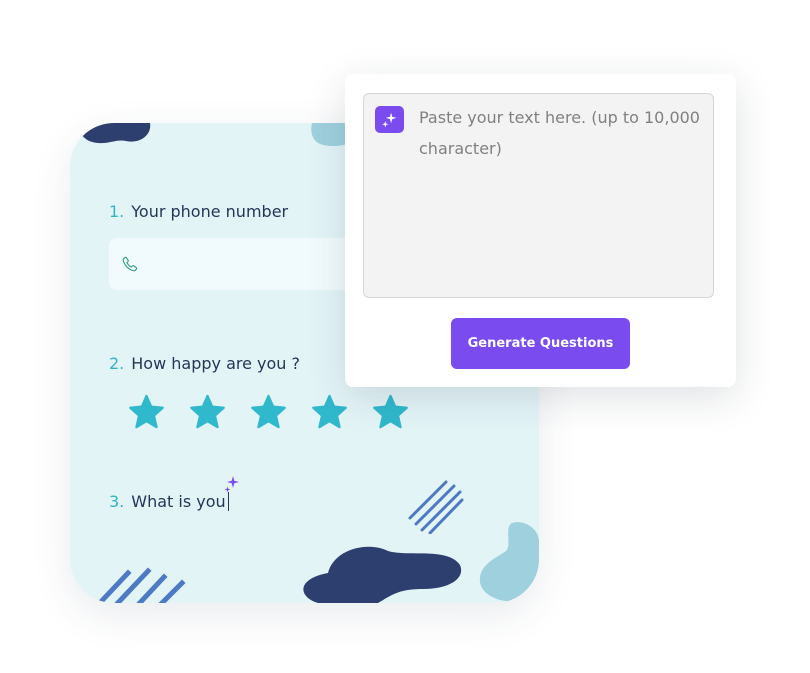 This screenshot has width=810, height=673. What do you see at coordinates (540, 343) in the screenshot?
I see `generate-questions-button: Generate Questions` at bounding box center [540, 343].